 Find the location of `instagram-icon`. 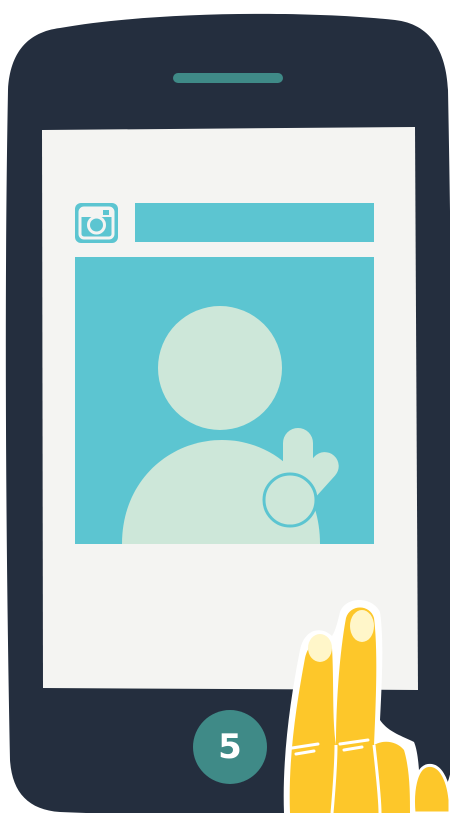

instagram-icon is located at coordinates (96, 223).